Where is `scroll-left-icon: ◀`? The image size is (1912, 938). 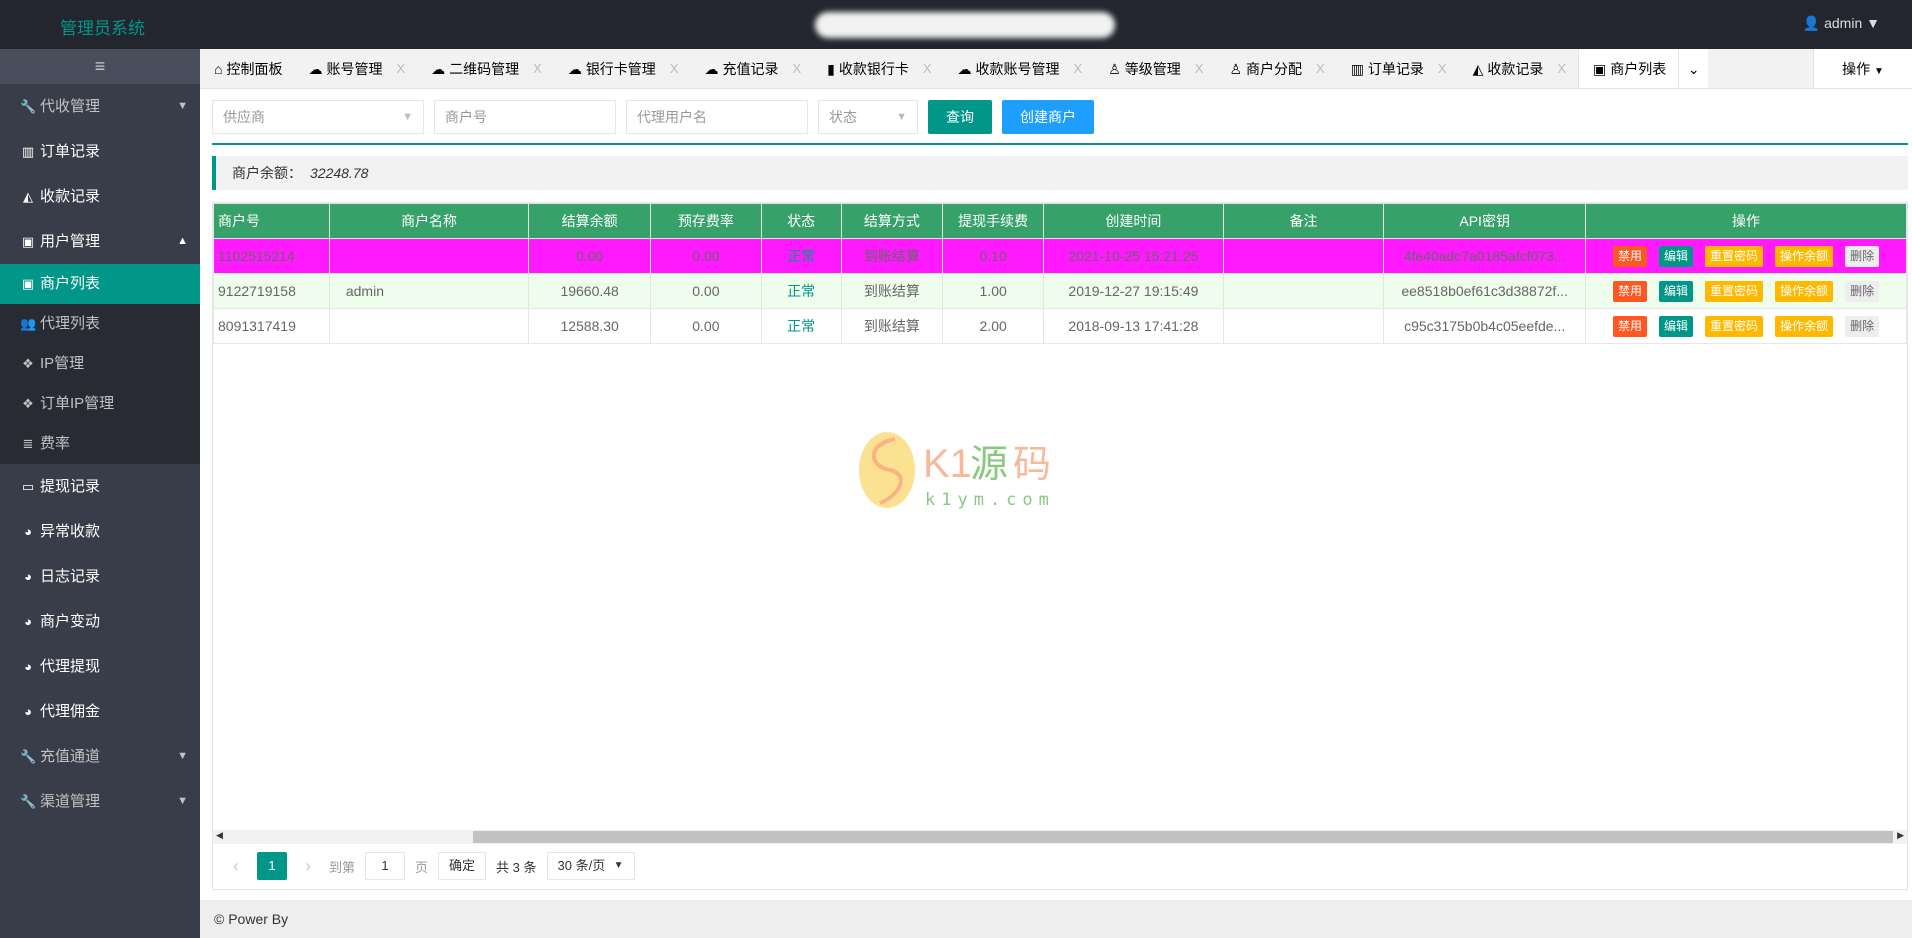
scroll-left-icon: ◀ is located at coordinates (219, 835).